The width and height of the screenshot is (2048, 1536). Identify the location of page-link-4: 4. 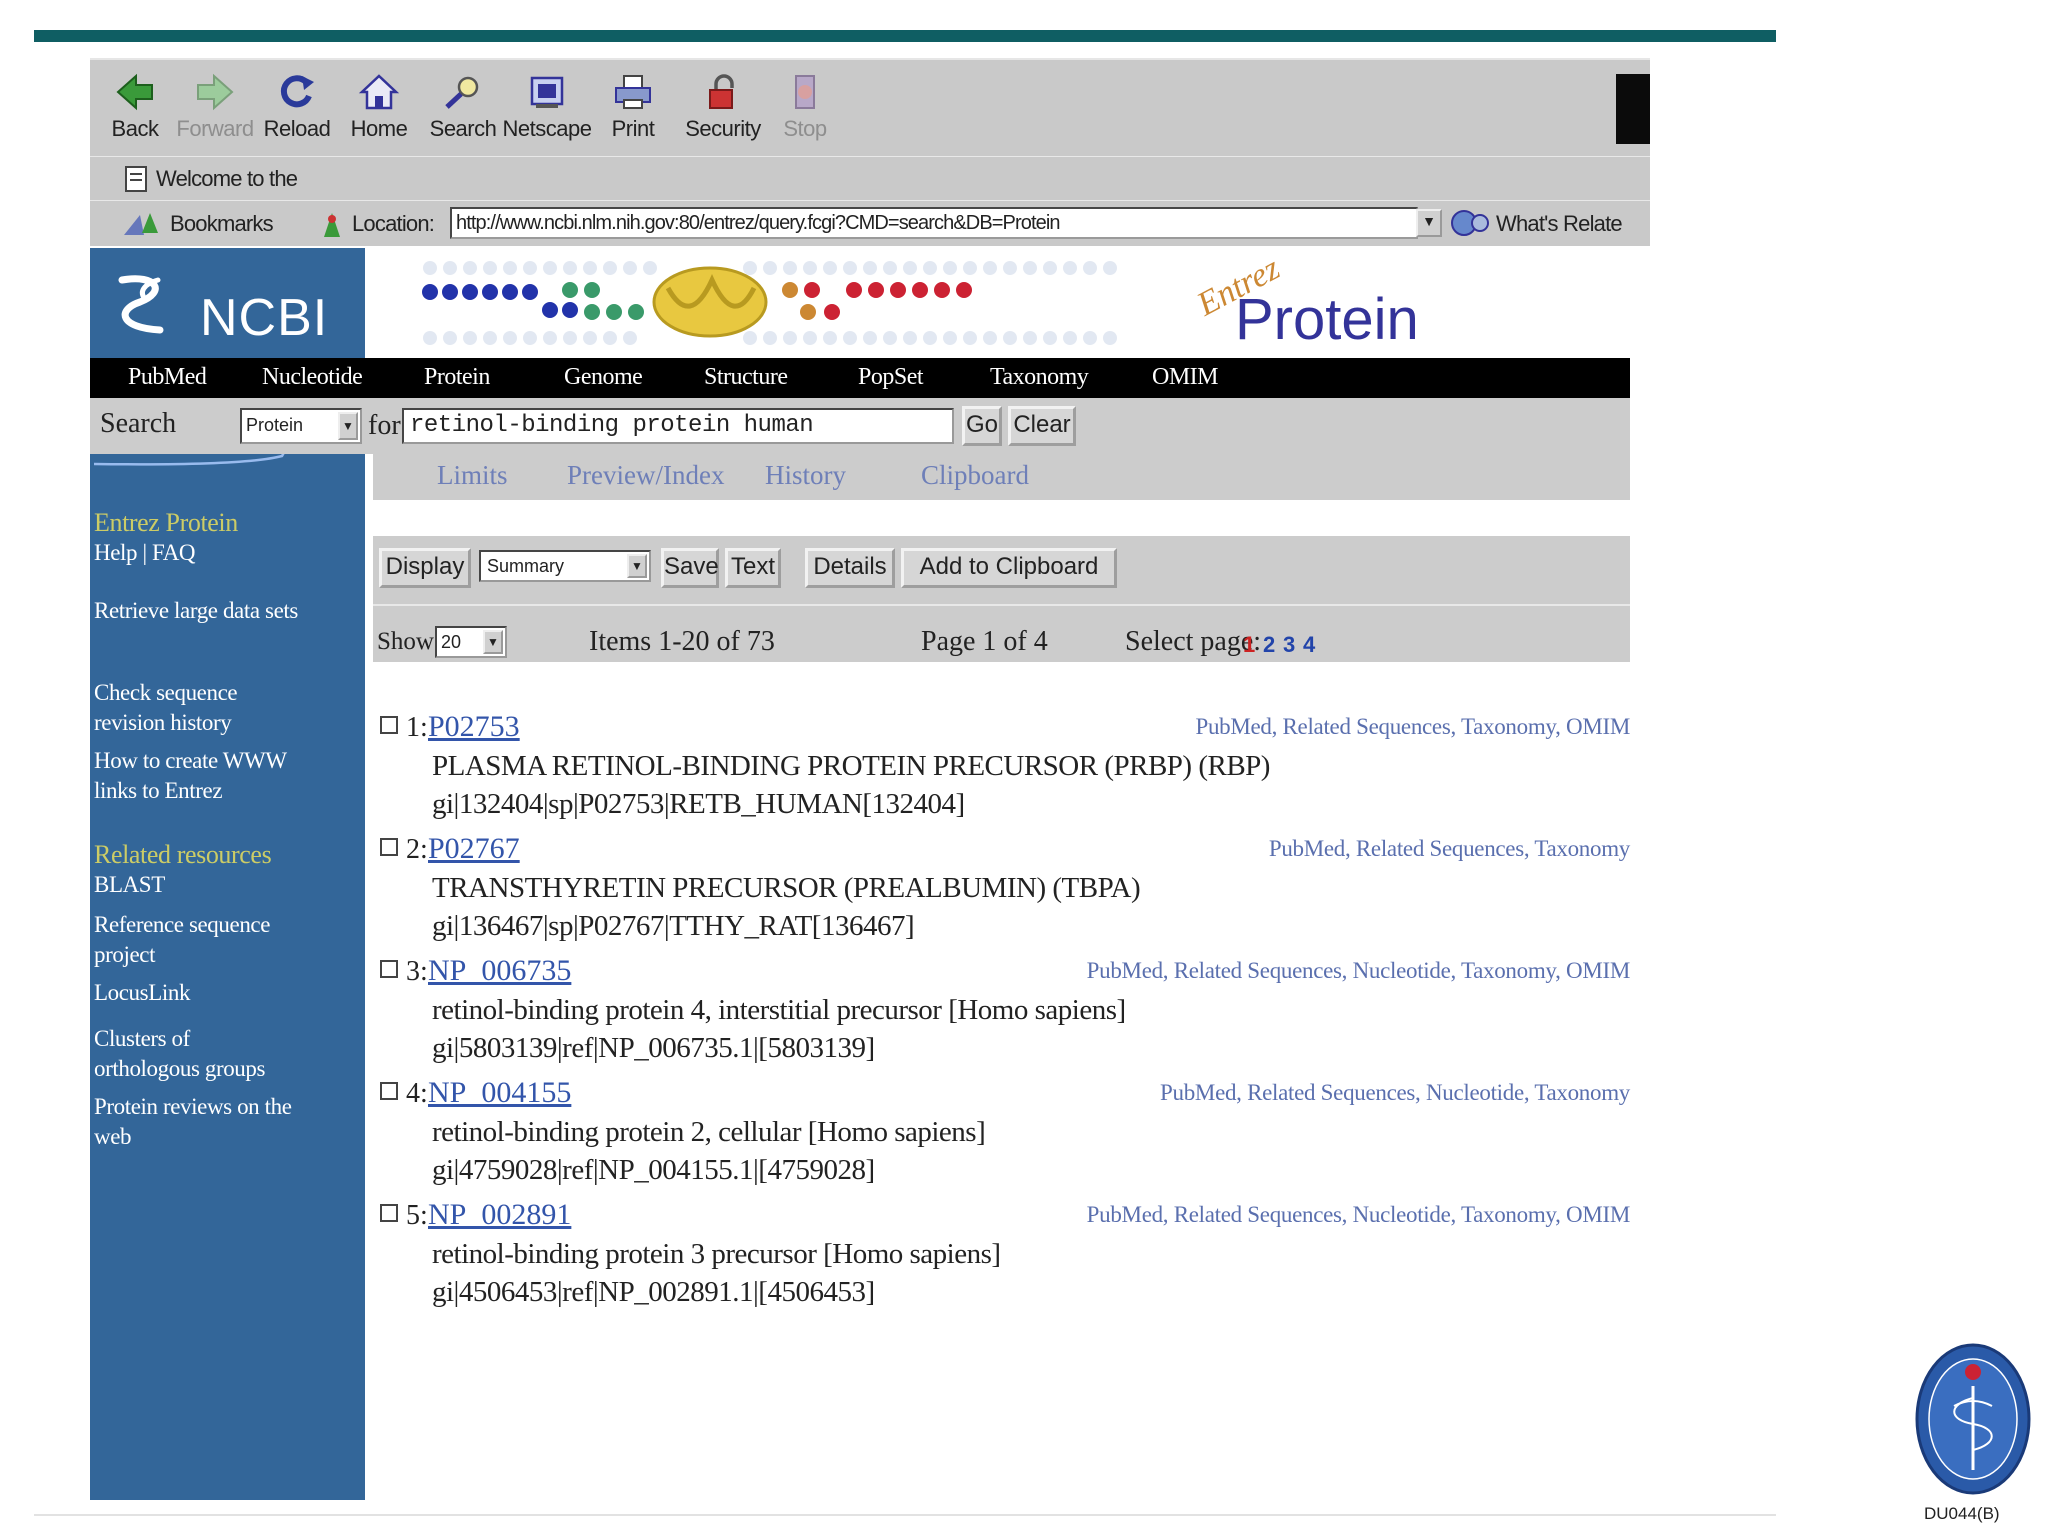
(1309, 645).